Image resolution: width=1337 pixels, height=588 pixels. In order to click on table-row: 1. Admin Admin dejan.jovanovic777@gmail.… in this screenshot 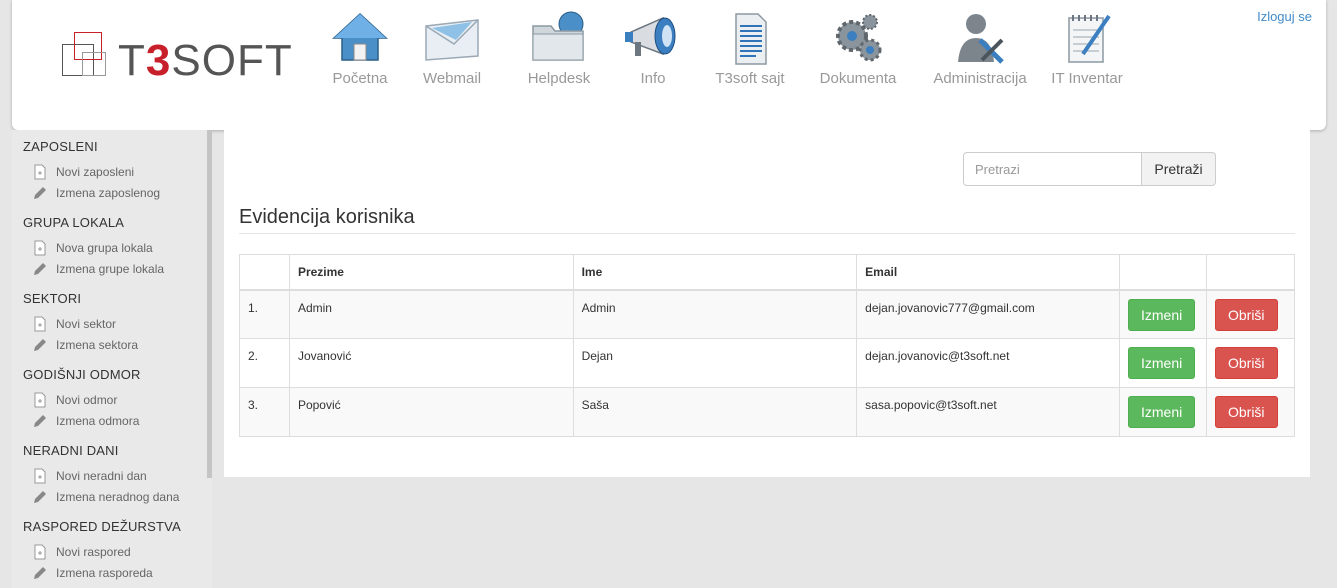, I will do `click(767, 314)`.